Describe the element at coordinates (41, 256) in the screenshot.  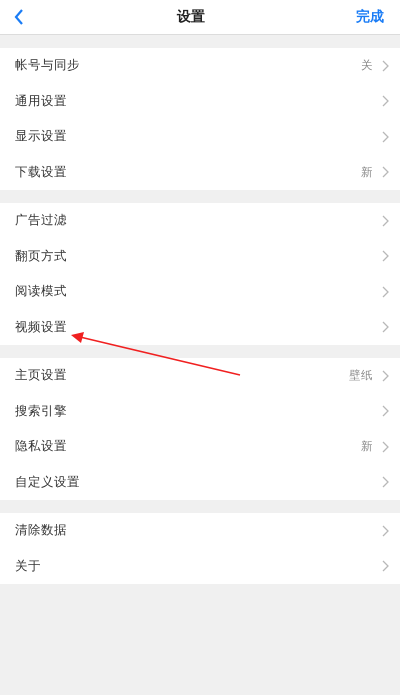
I see `row-label: 翻页方式` at that location.